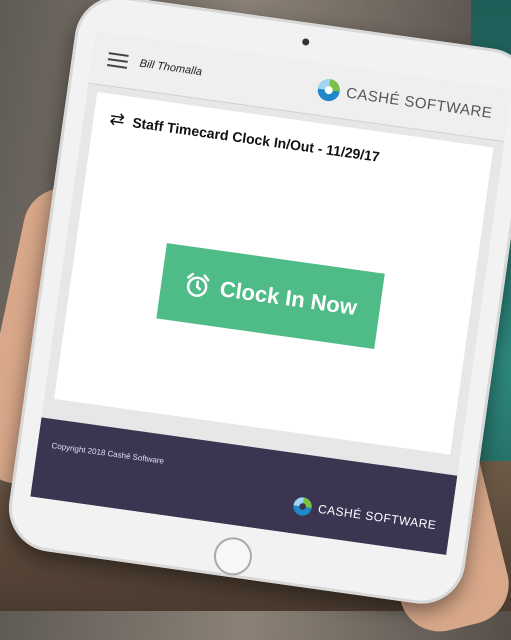 The height and width of the screenshot is (640, 511). What do you see at coordinates (305, 42) in the screenshot?
I see `front-camera` at bounding box center [305, 42].